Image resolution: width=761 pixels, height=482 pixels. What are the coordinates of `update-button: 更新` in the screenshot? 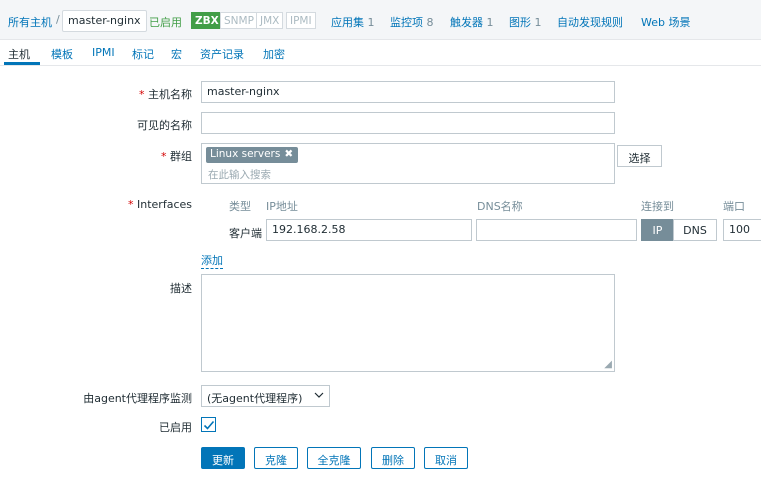 It's located at (223, 458).